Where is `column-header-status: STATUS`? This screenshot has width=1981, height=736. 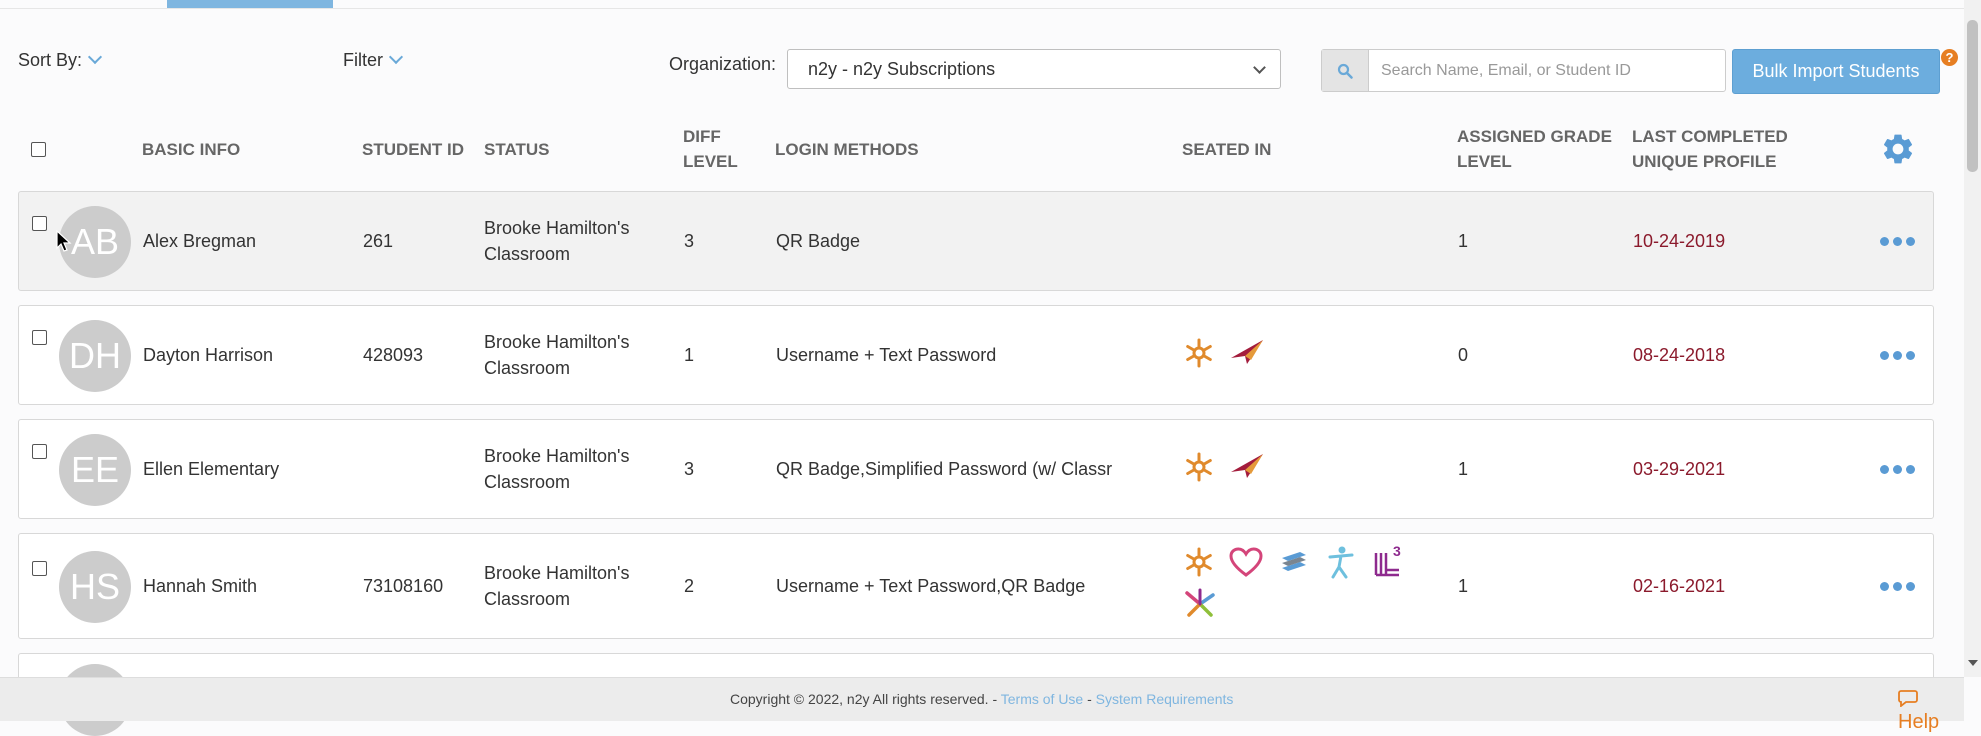
column-header-status: STATUS is located at coordinates (516, 149).